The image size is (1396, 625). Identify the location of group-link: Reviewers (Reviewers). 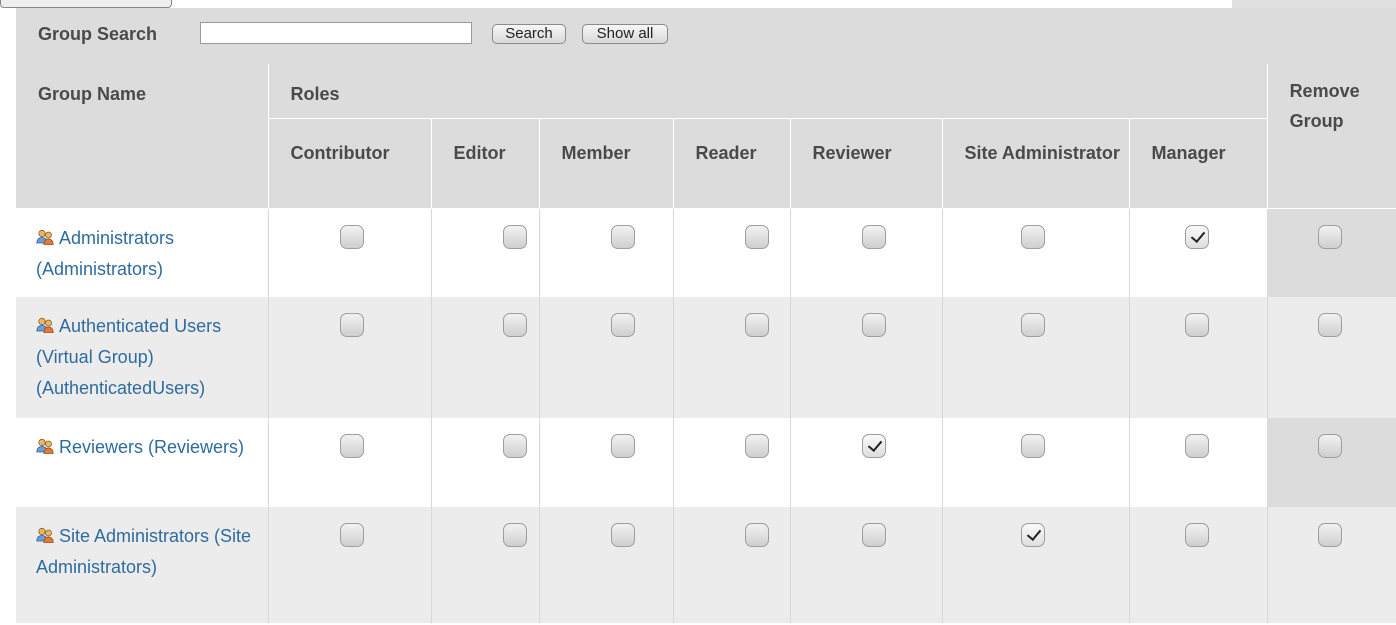
(151, 447).